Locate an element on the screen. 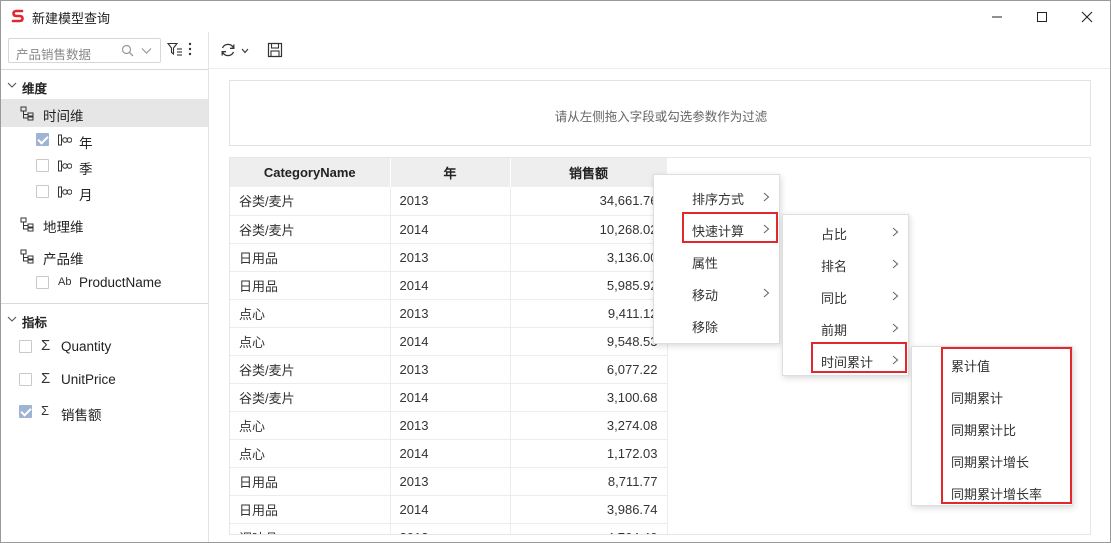 This screenshot has width=1111, height=543. dimensions-section-header: 维度 is located at coordinates (104, 85).